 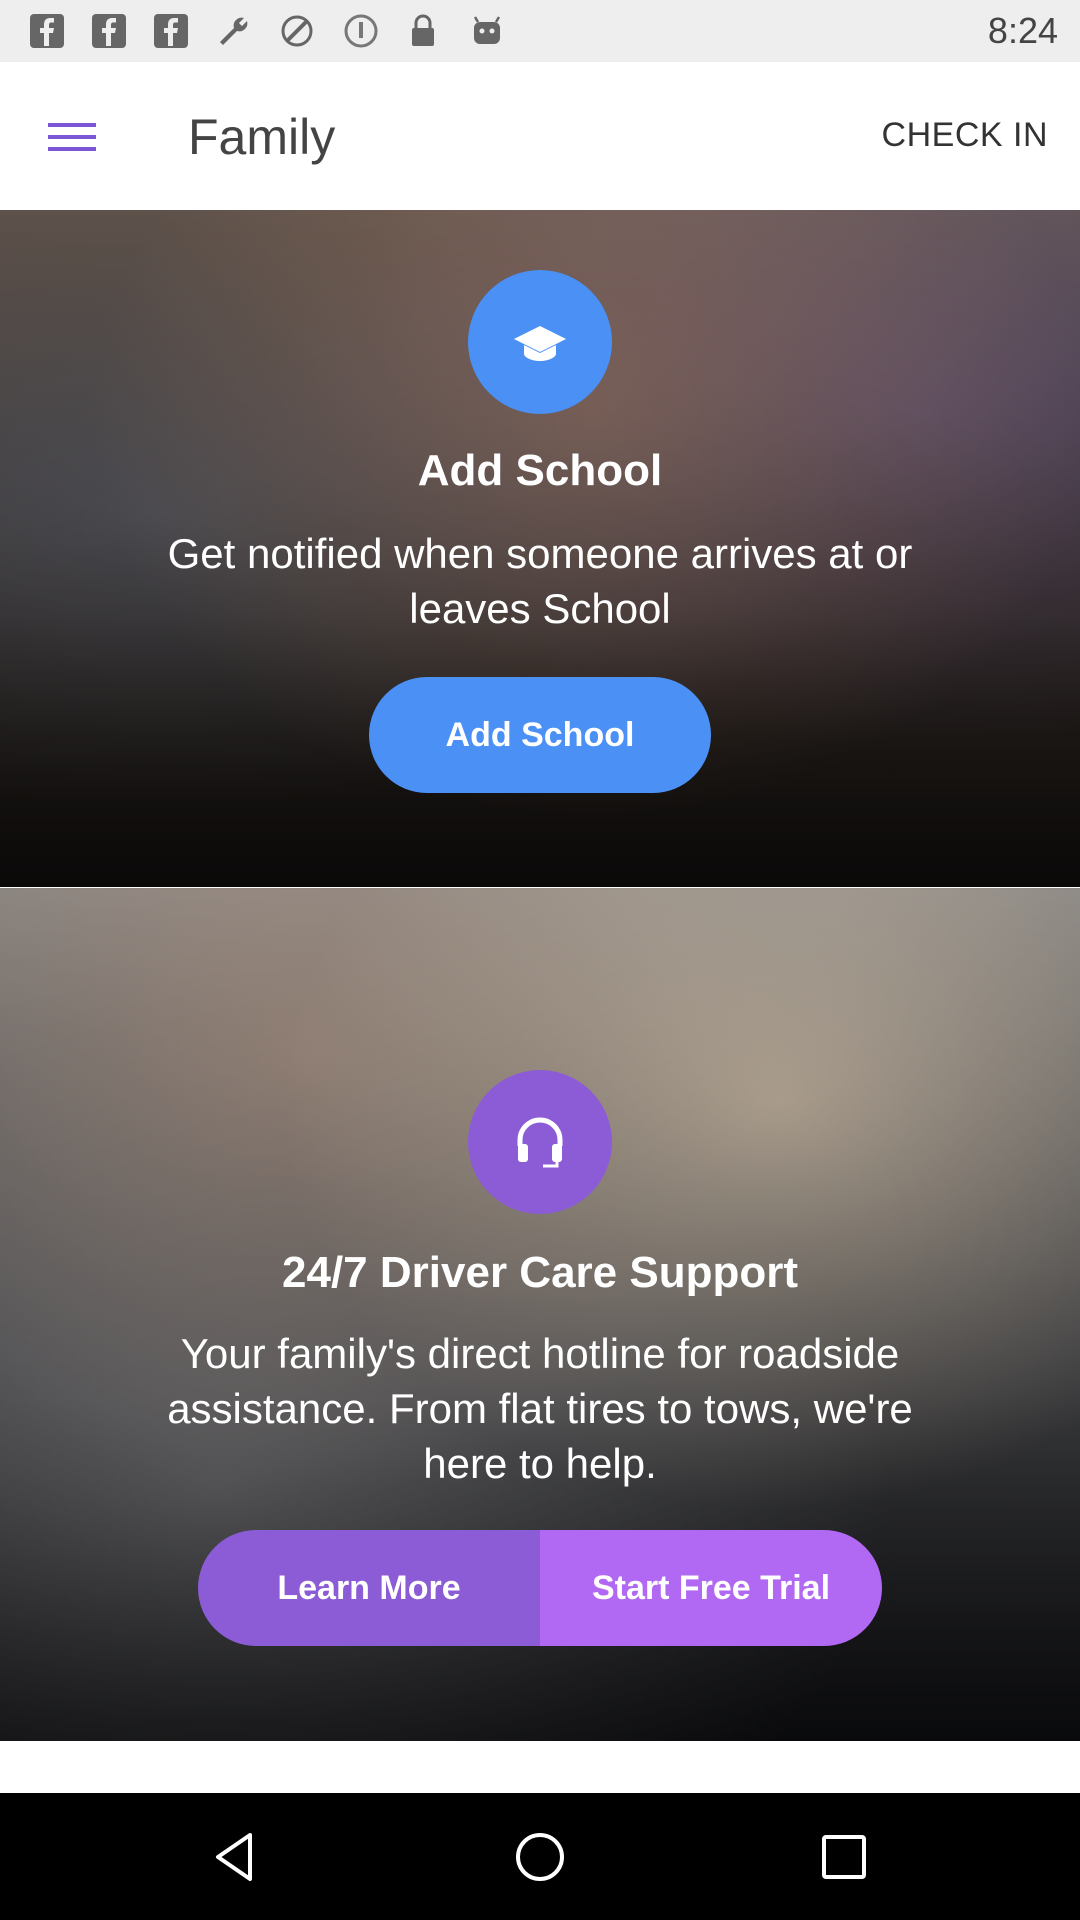 I want to click on driver-care-title: 24/7 Driver Care Support, so click(x=540, y=1272).